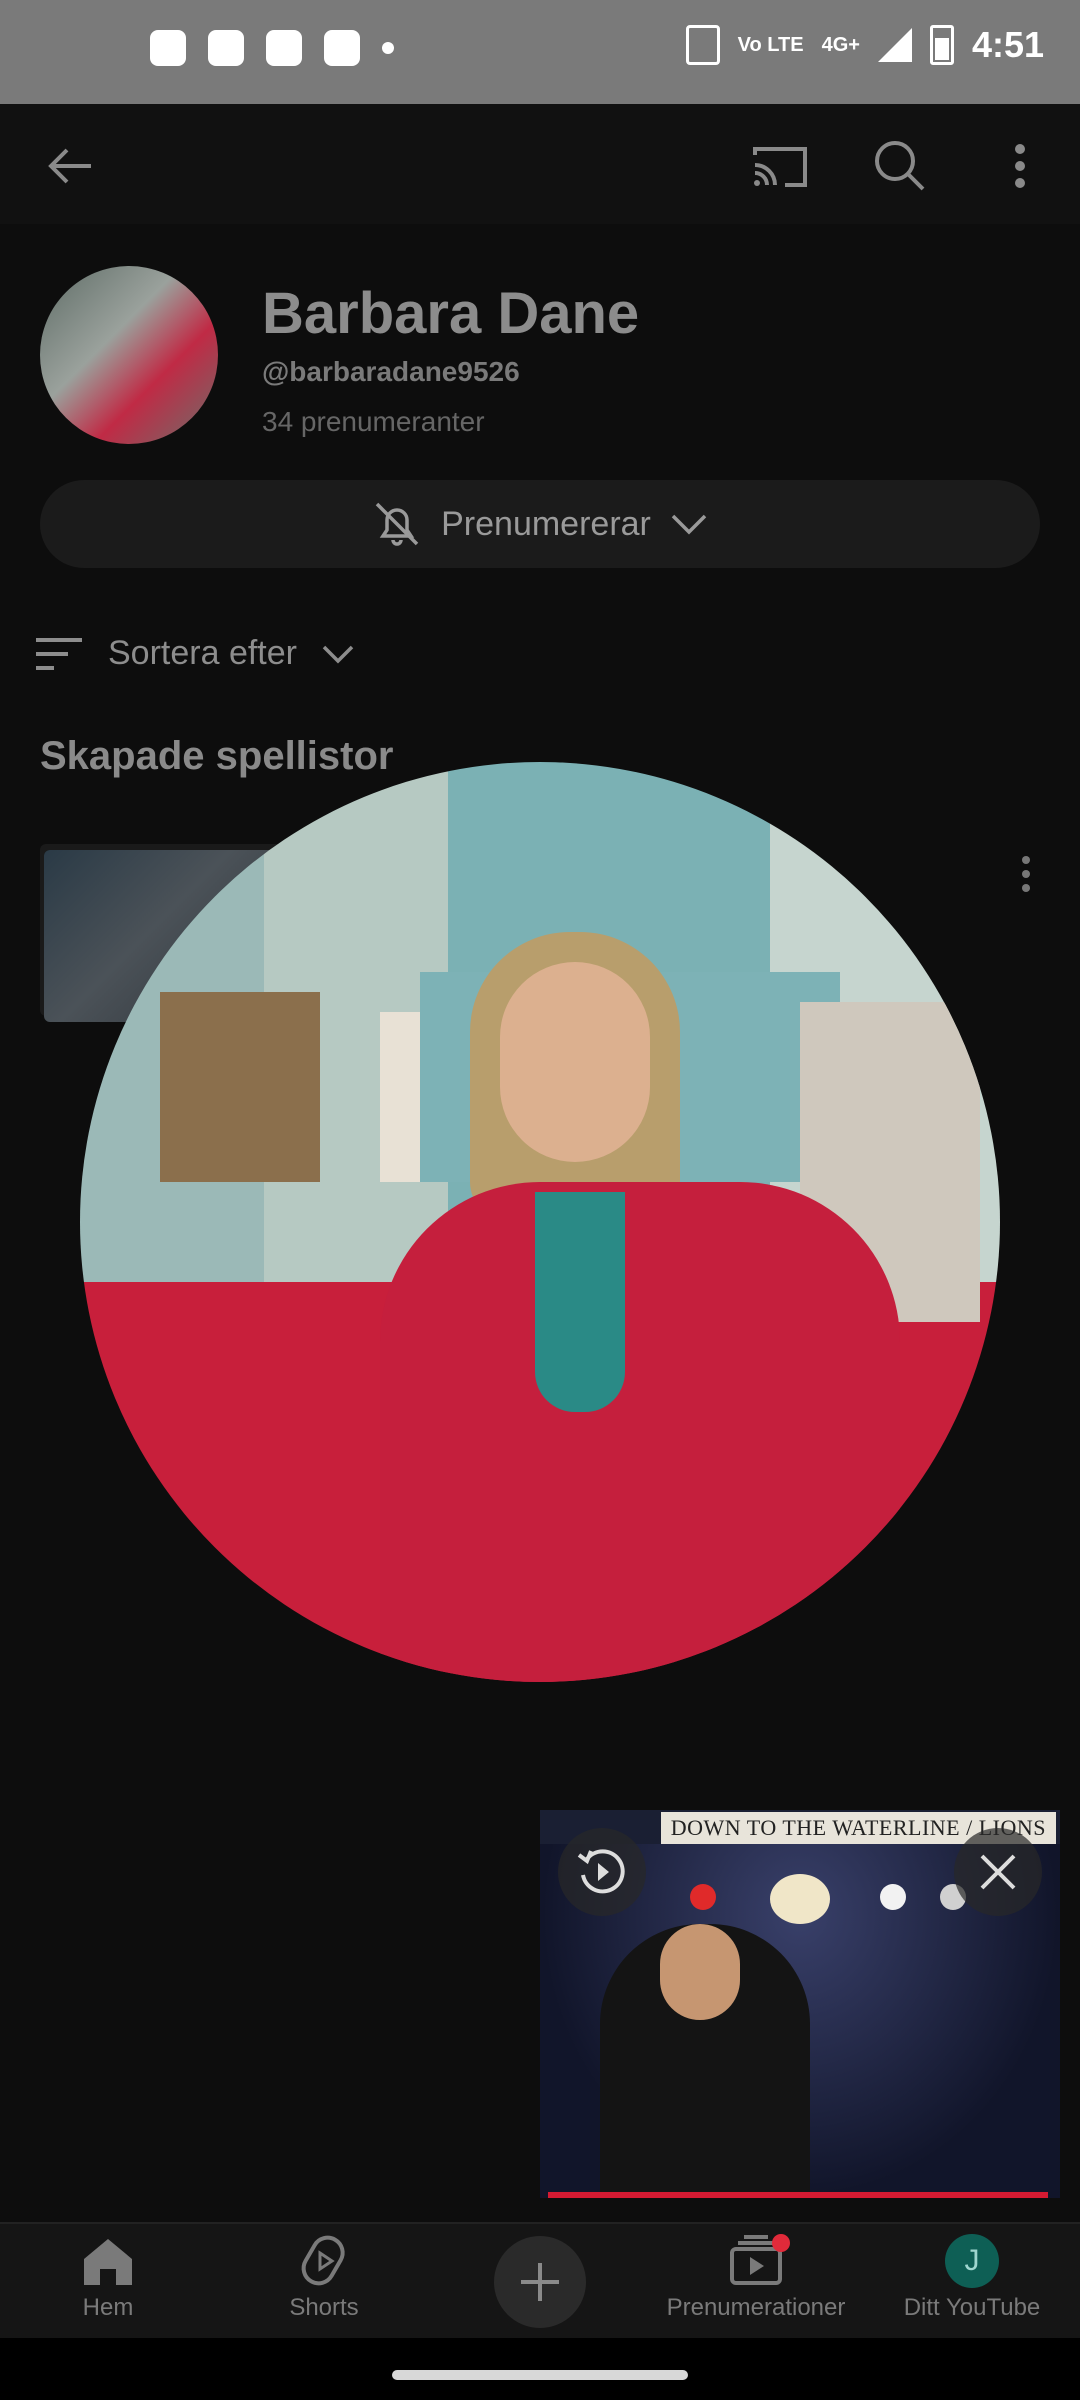  I want to click on new-content-badge, so click(781, 2243).